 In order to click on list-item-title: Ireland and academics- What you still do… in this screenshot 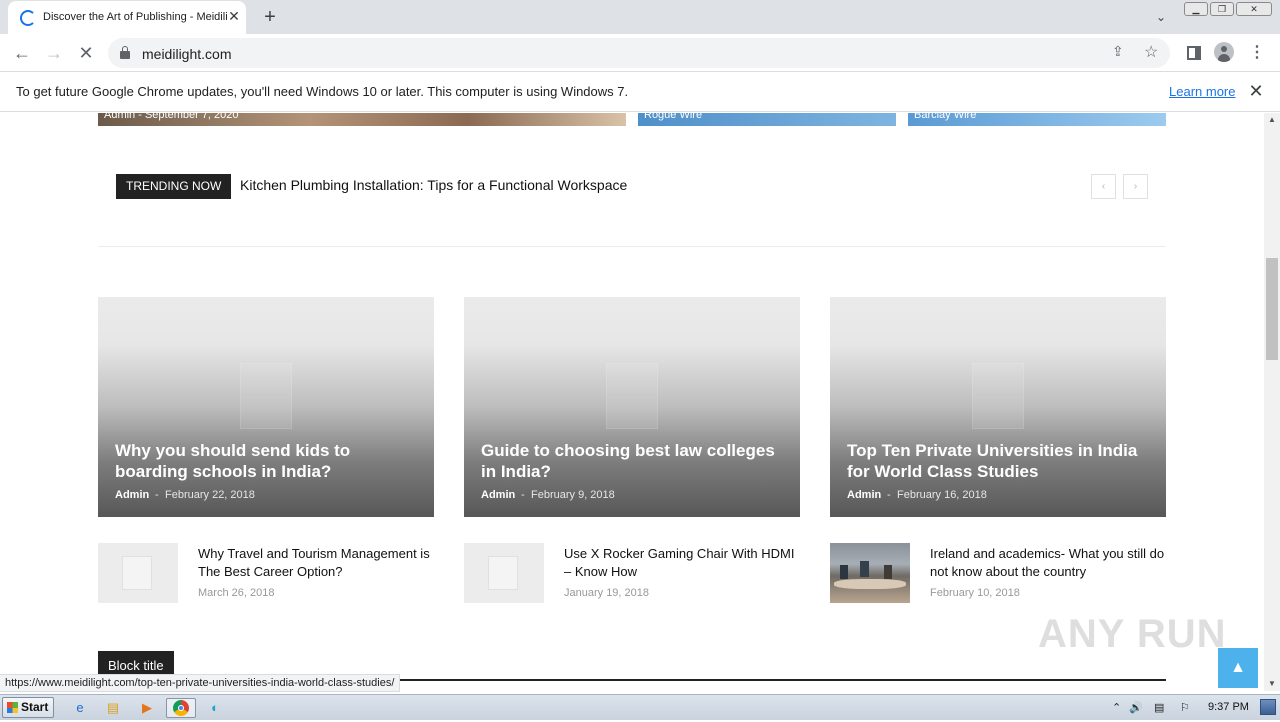, I will do `click(1048, 563)`.